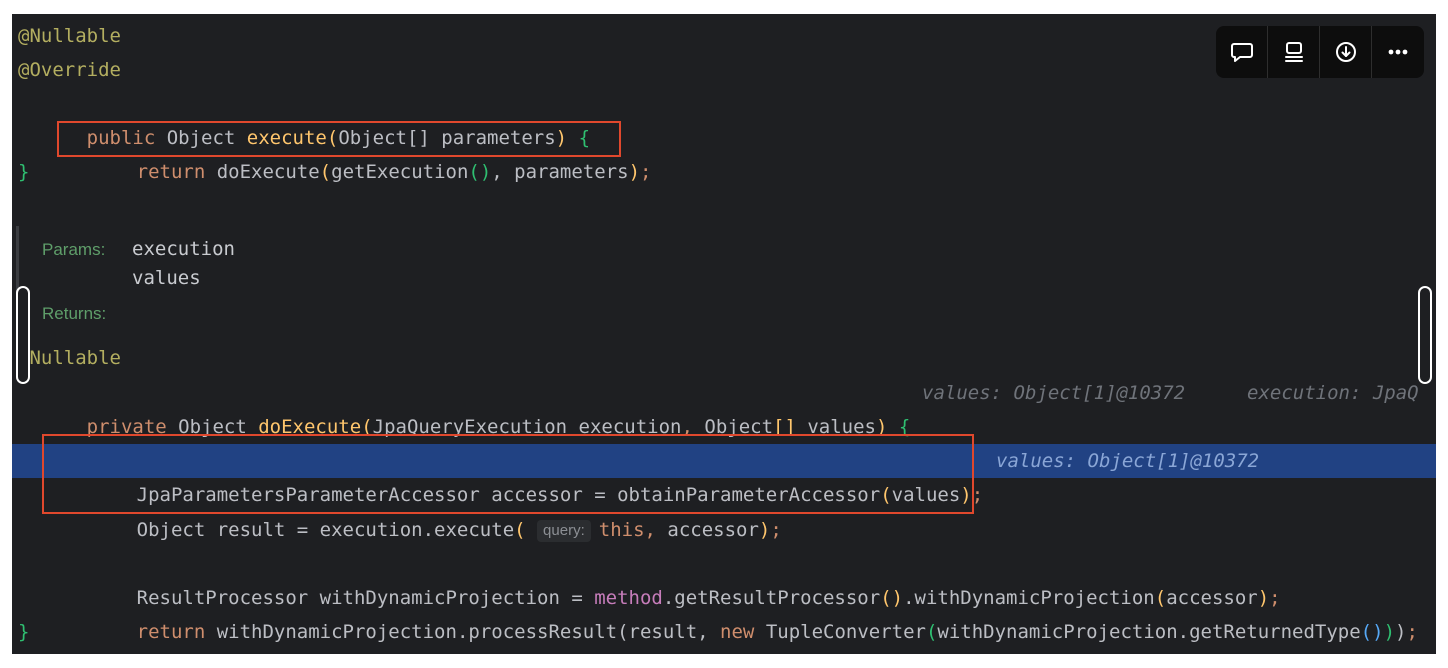 This screenshot has width=1448, height=668. I want to click on paren: (, so click(520, 530).